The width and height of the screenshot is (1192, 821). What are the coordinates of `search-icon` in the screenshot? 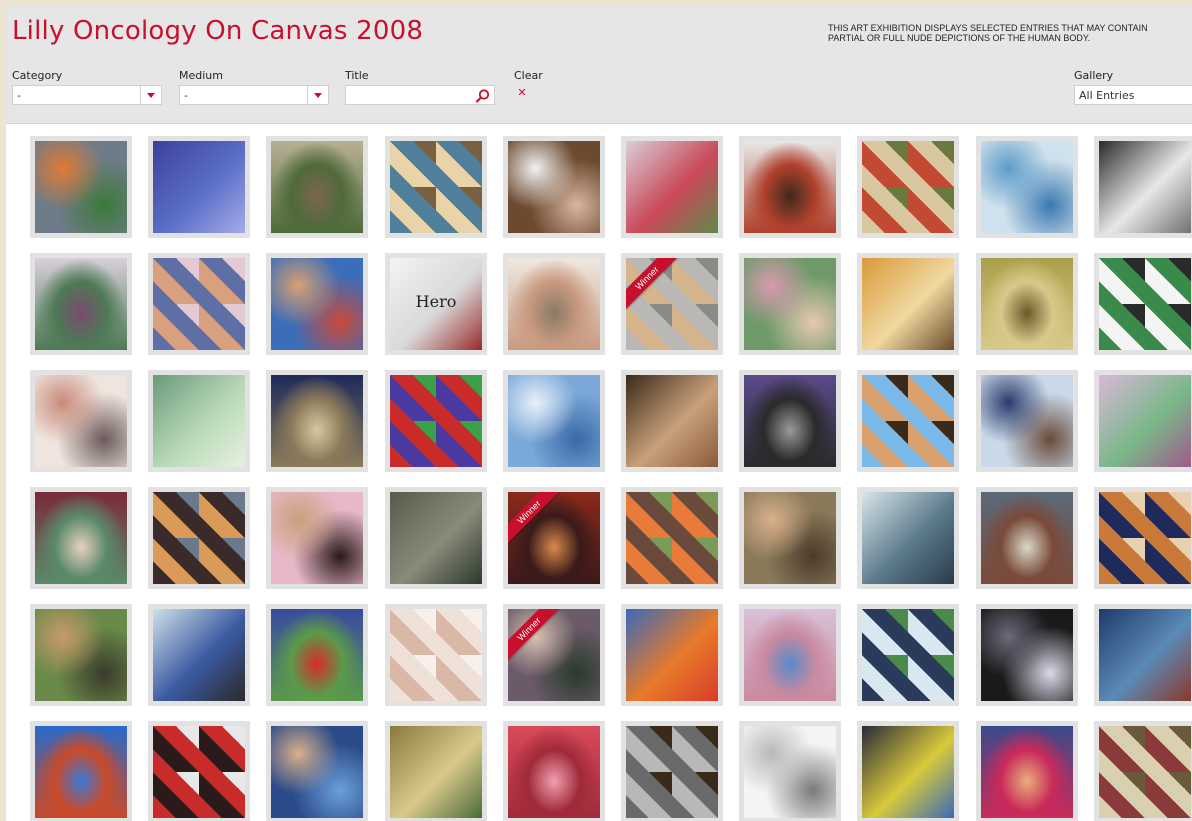 It's located at (483, 96).